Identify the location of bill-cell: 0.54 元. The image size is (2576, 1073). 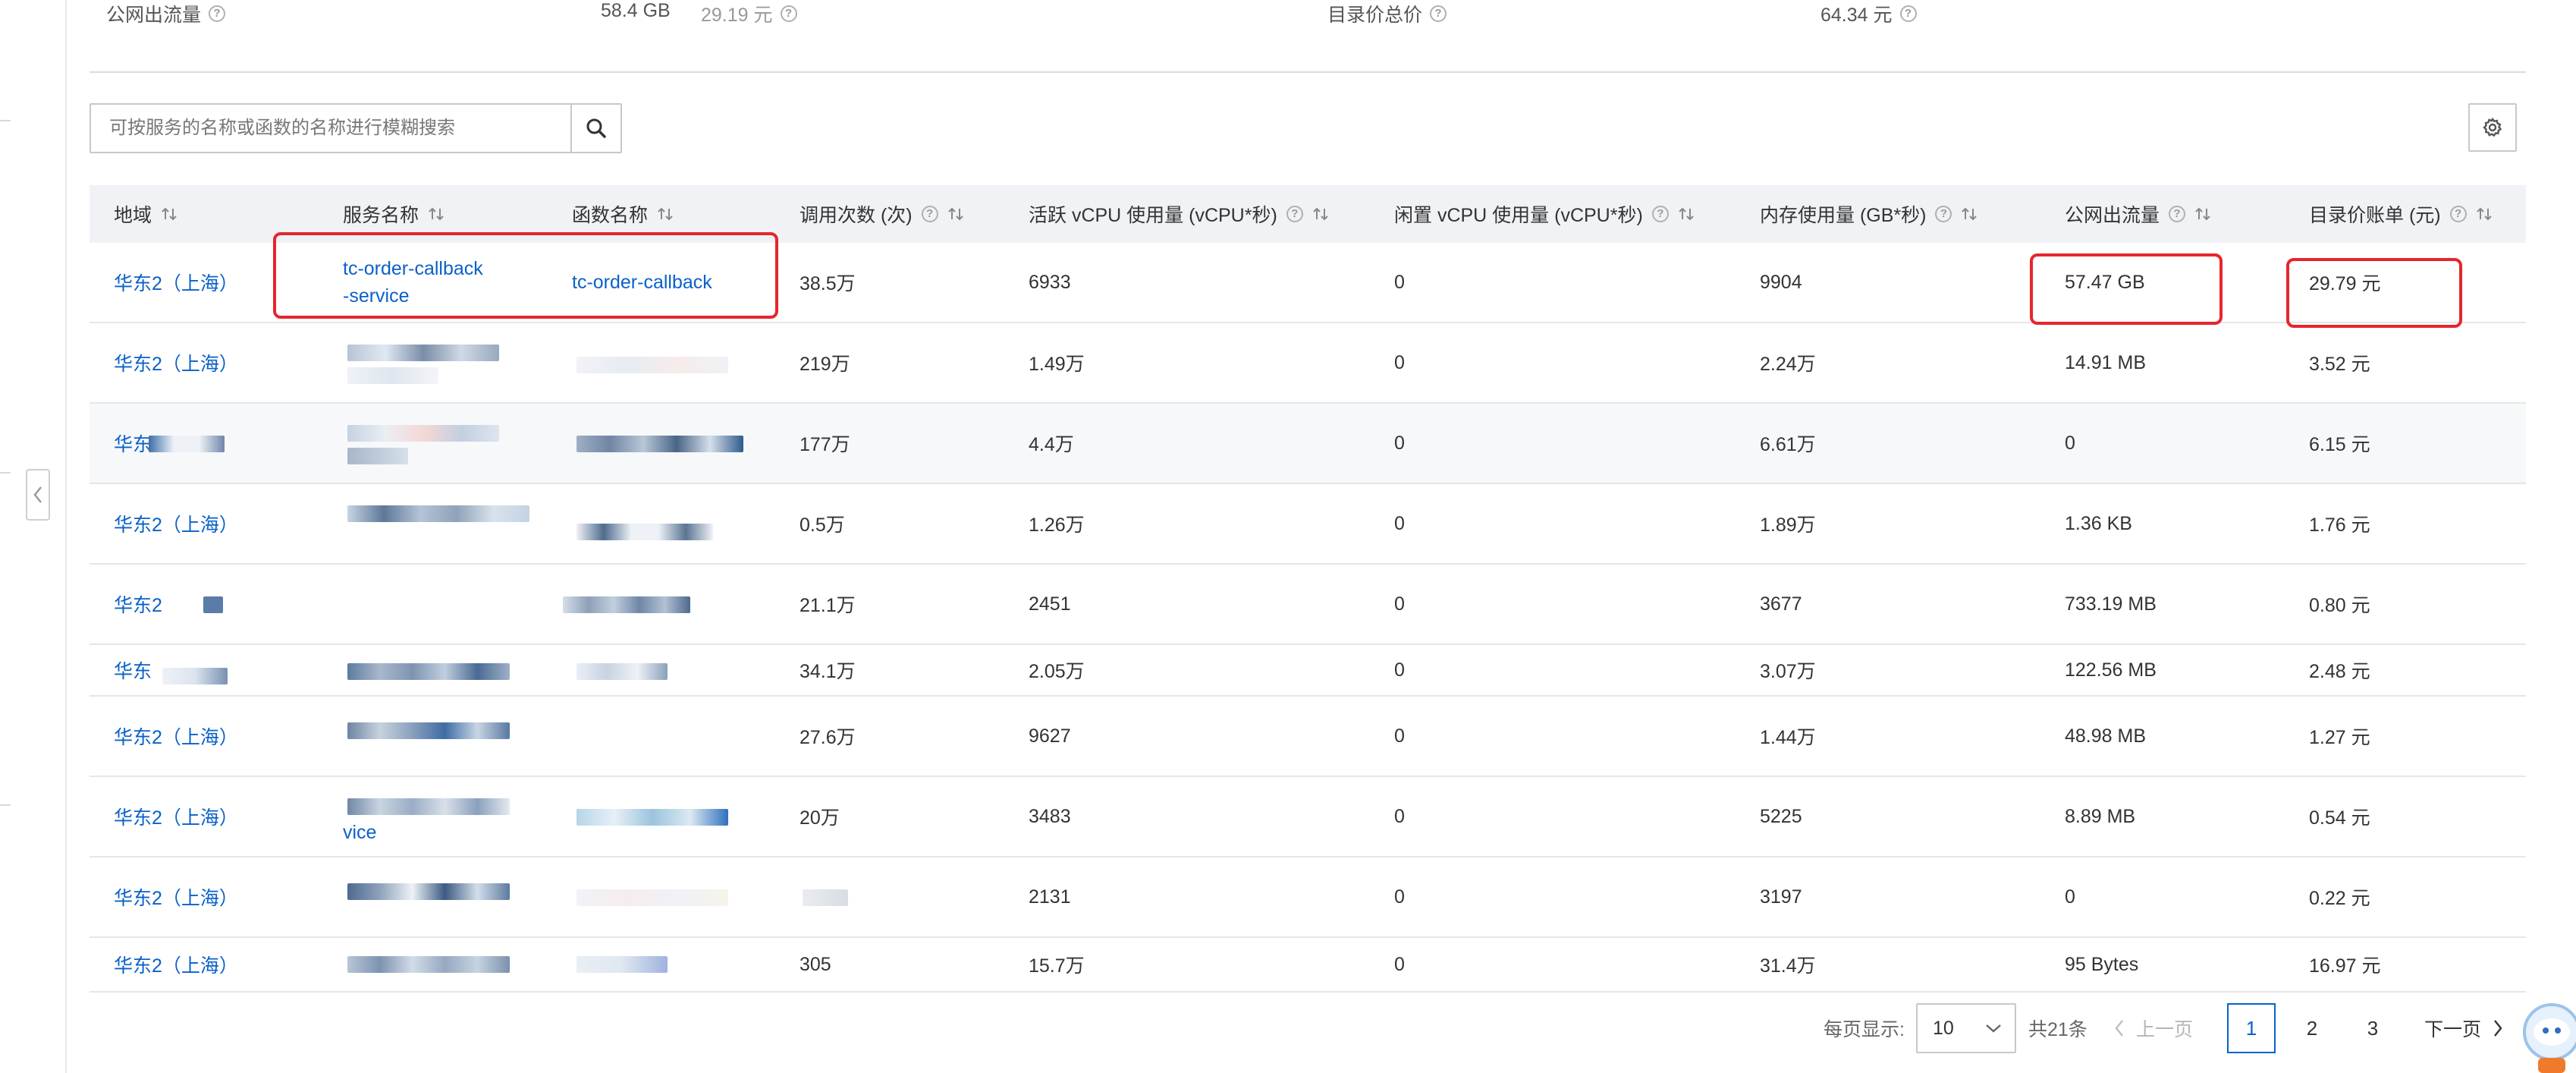
(2339, 818).